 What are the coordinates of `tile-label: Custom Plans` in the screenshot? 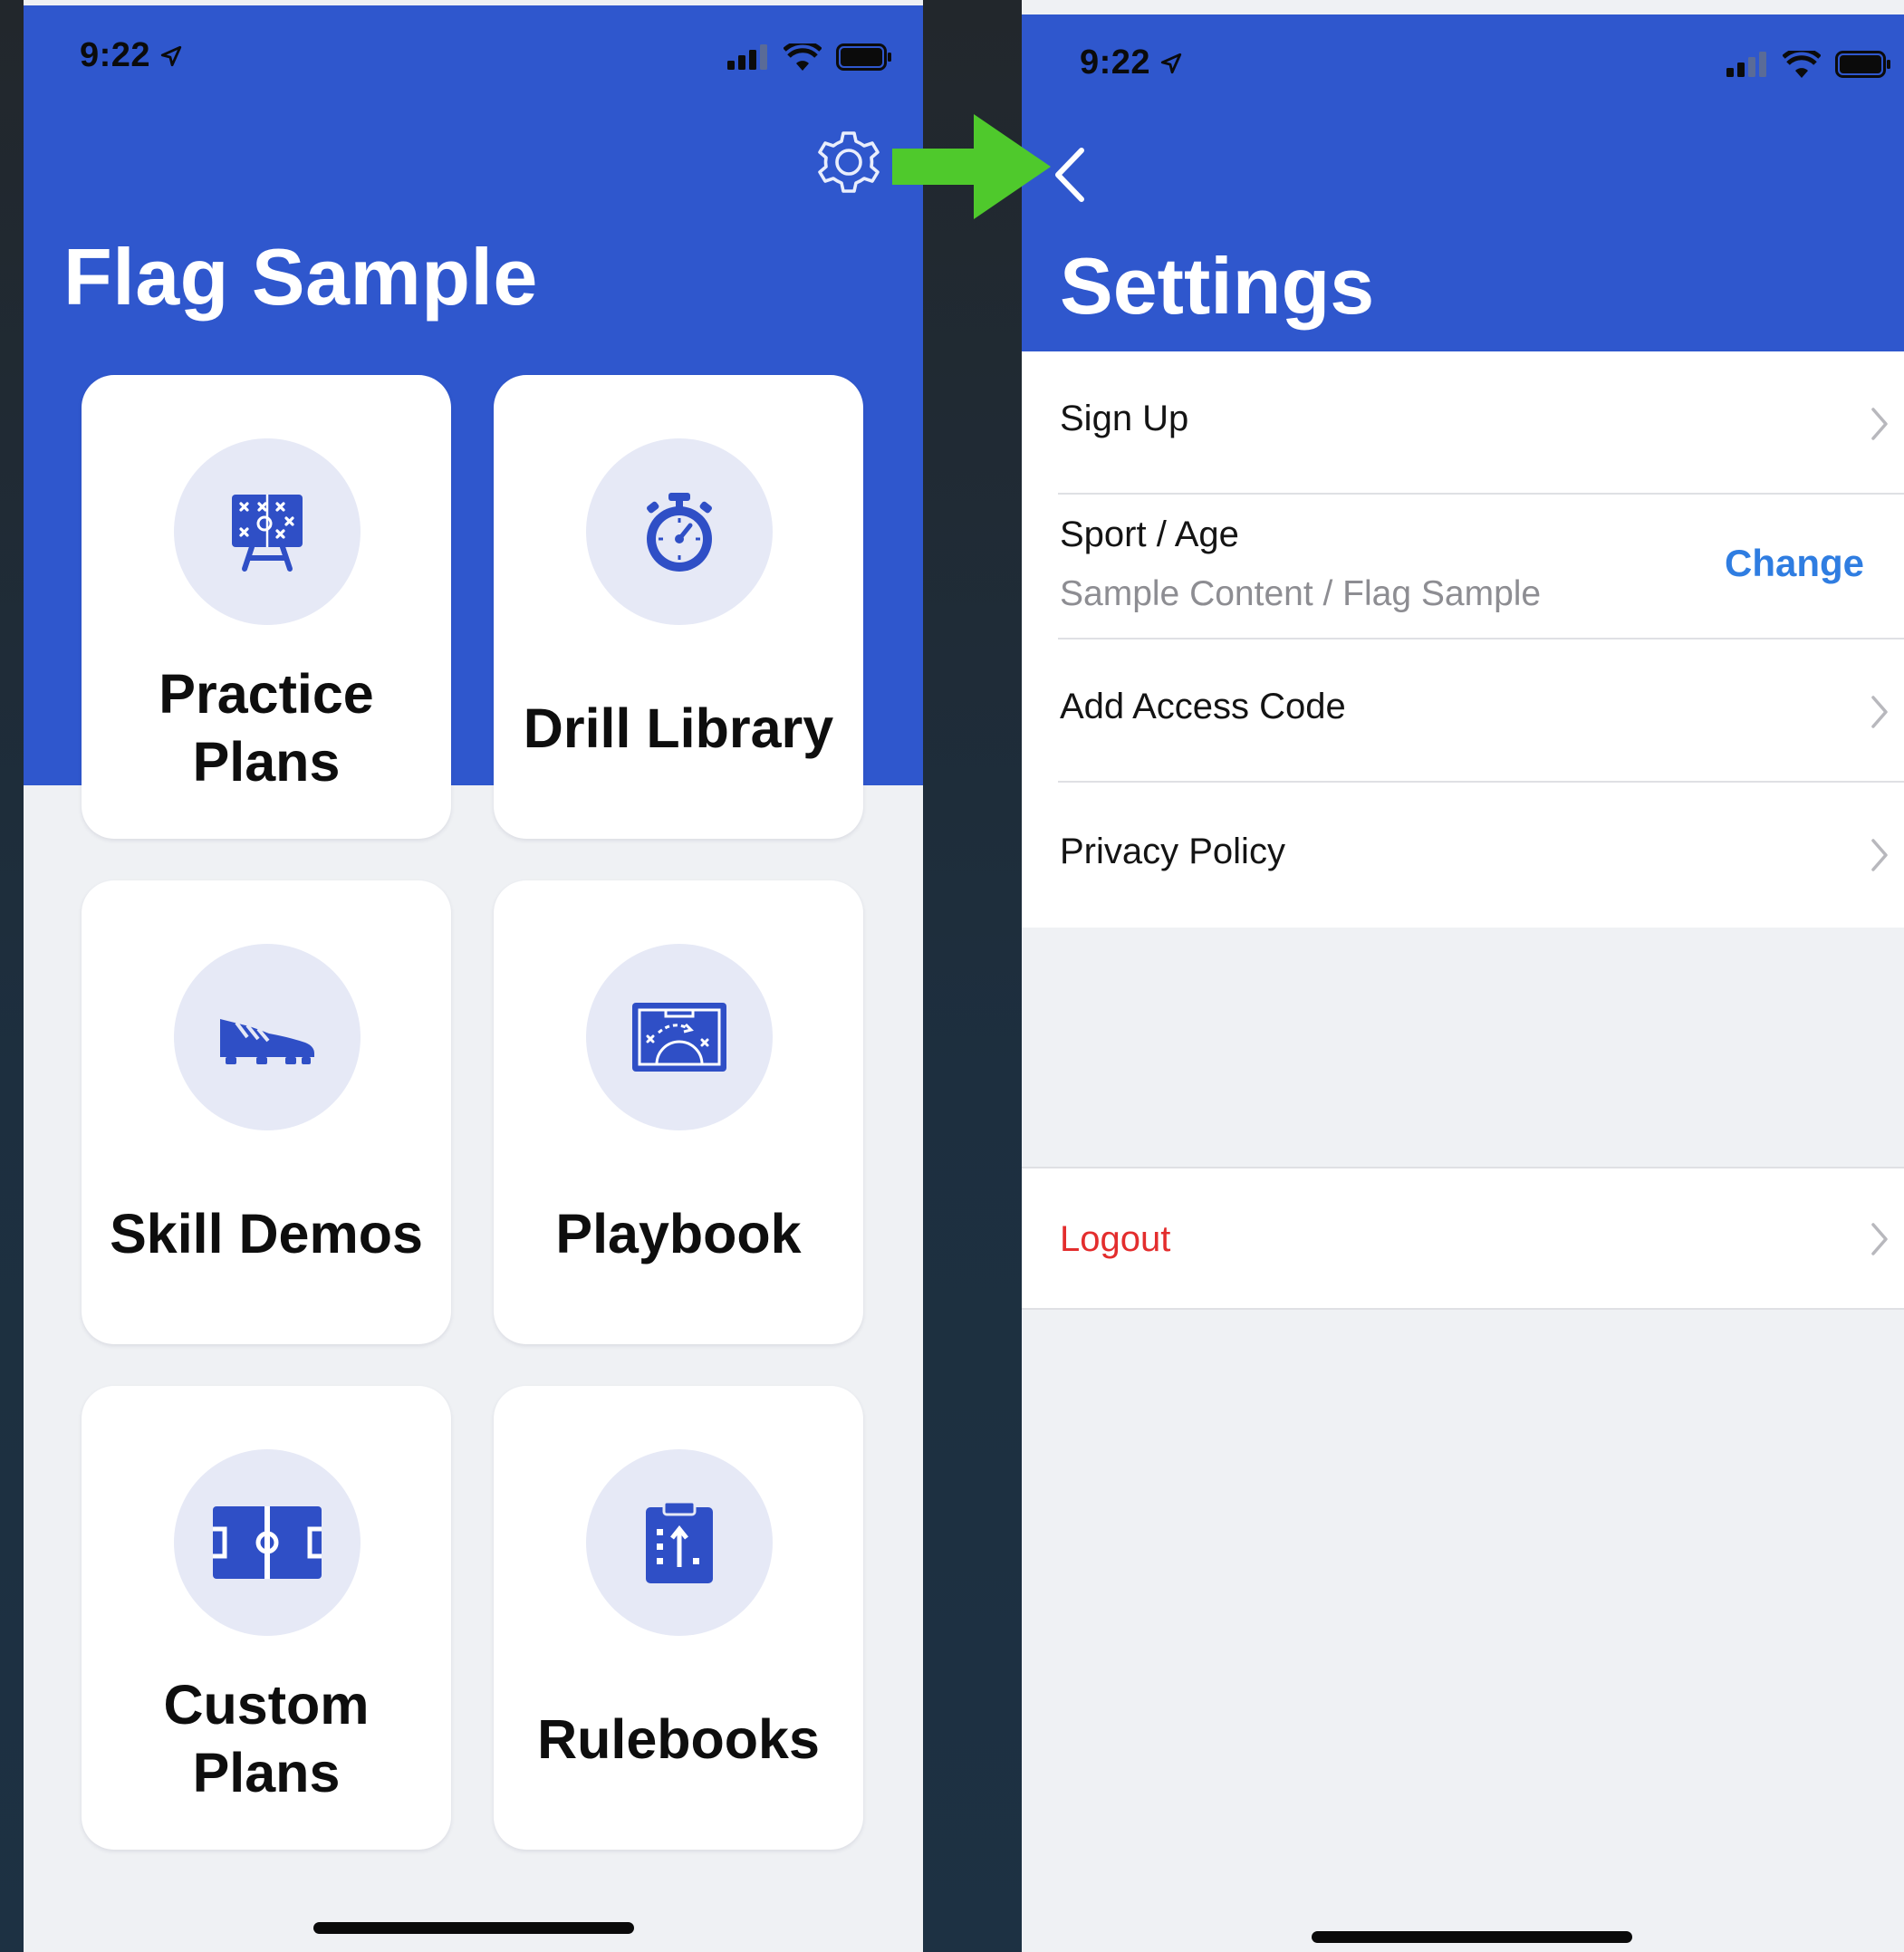 It's located at (266, 1739).